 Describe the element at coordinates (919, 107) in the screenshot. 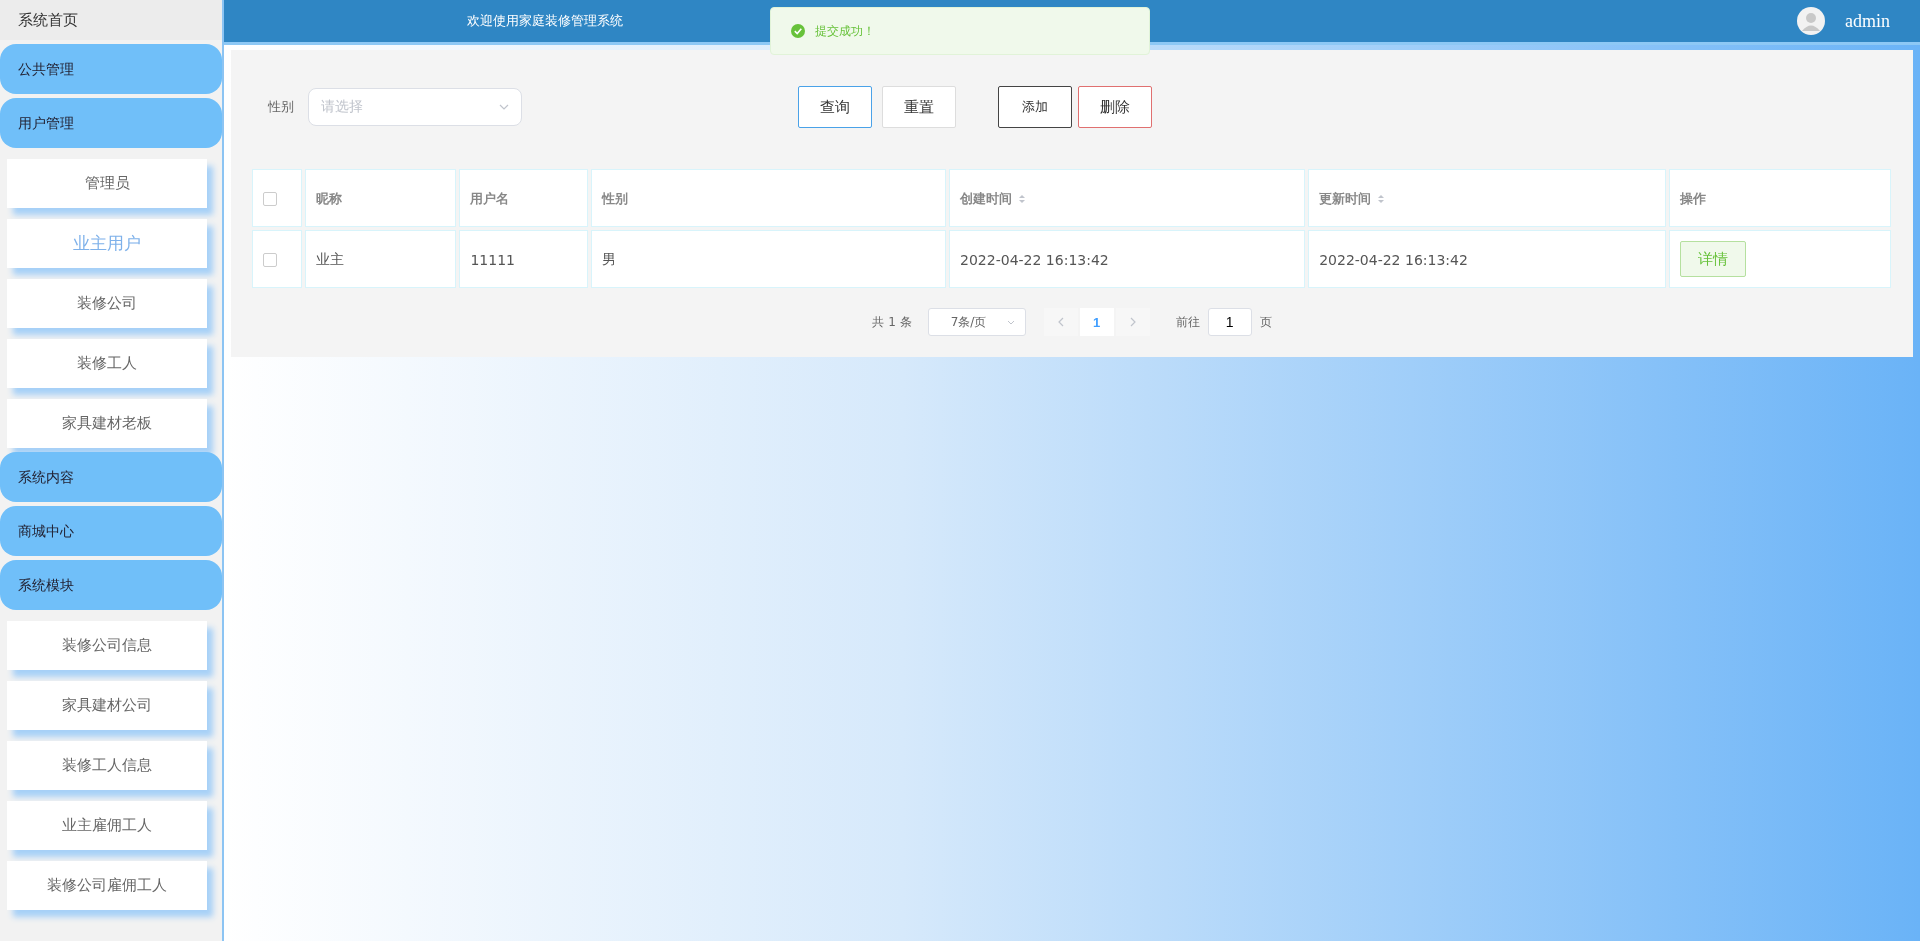

I see `reset-button: 重置` at that location.